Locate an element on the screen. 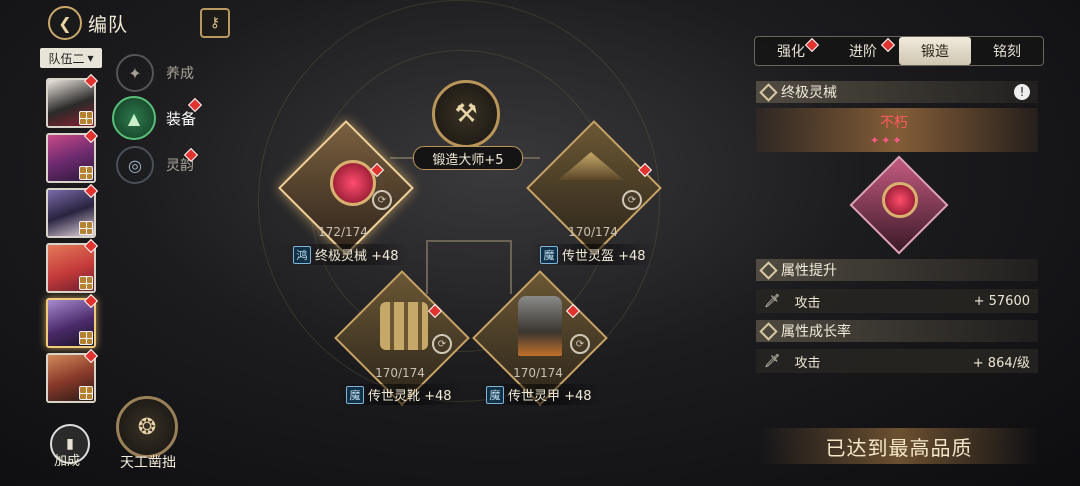 Image resolution: width=1080 pixels, height=486 pixels. tab-enhance: 强化 is located at coordinates (791, 51).